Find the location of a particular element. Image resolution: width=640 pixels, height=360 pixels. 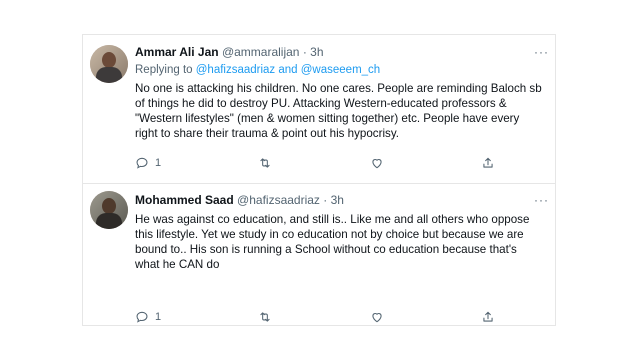

tweet-header: Mohammed Saad @hafizsaadriaz · 3h is located at coordinates (339, 200).